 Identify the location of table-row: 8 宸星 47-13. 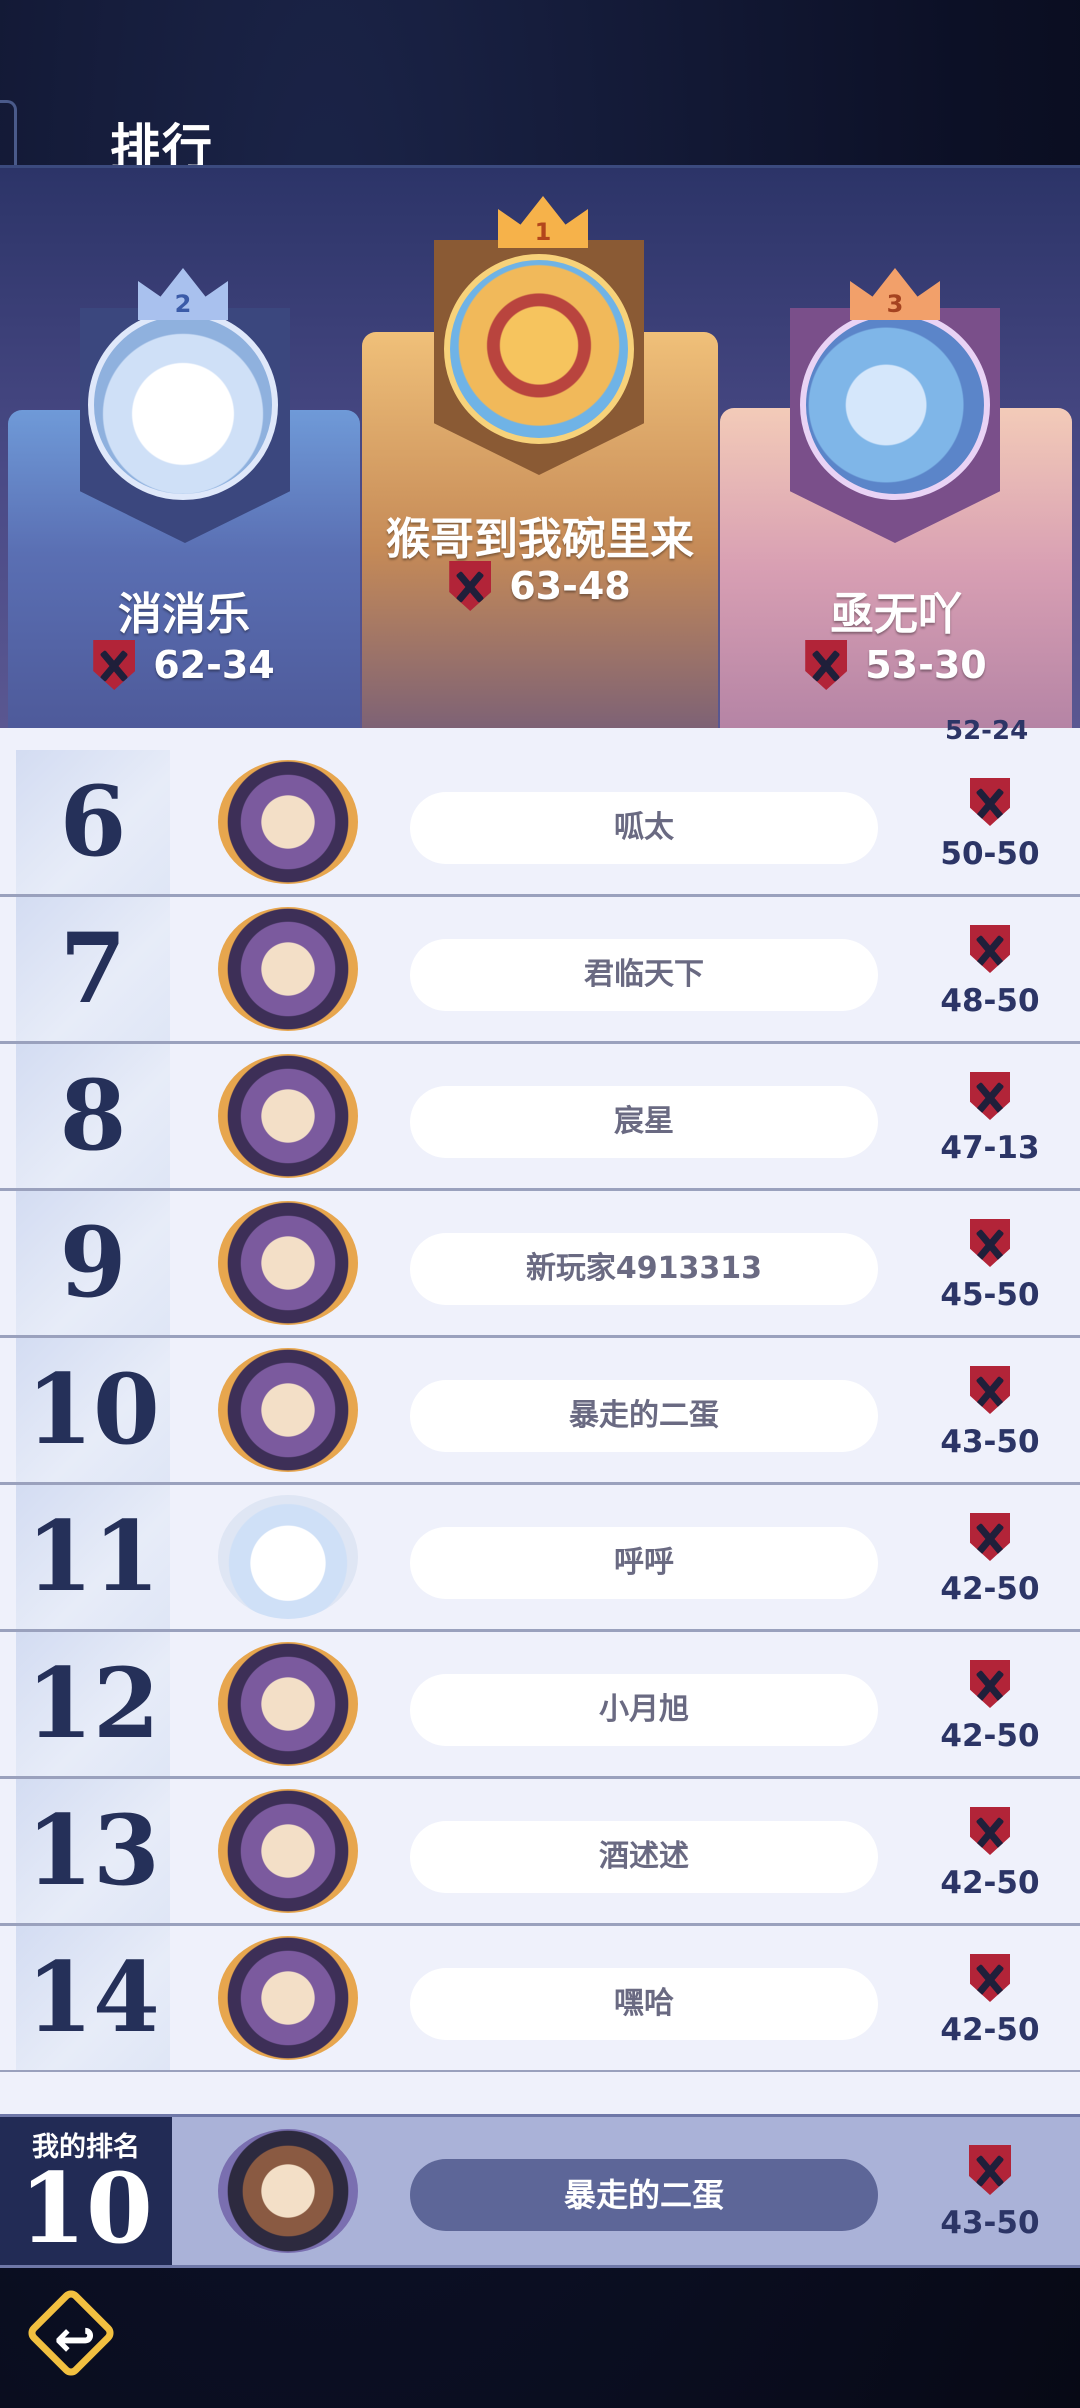
(540, 1117).